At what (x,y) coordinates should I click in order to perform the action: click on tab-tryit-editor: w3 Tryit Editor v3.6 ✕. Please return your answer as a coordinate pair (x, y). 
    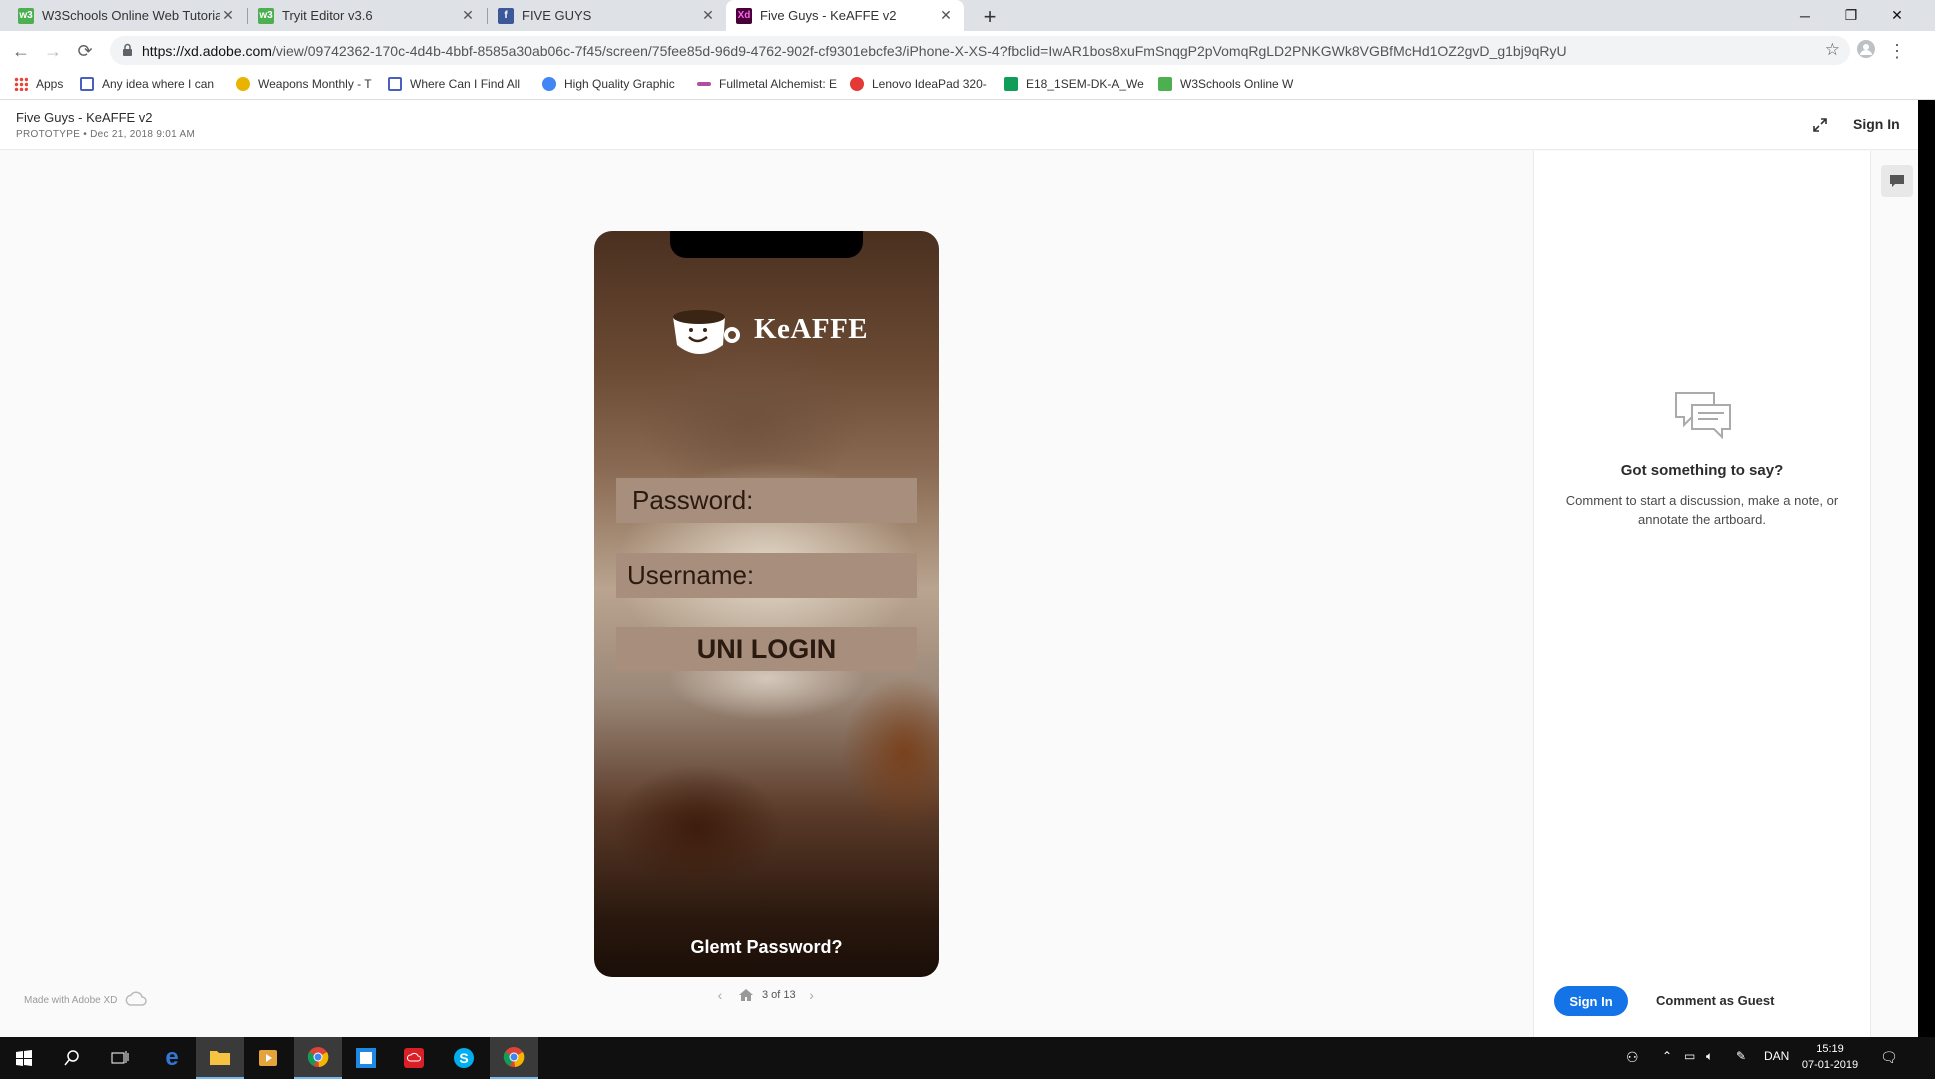
    Looking at the image, I should click on (367, 15).